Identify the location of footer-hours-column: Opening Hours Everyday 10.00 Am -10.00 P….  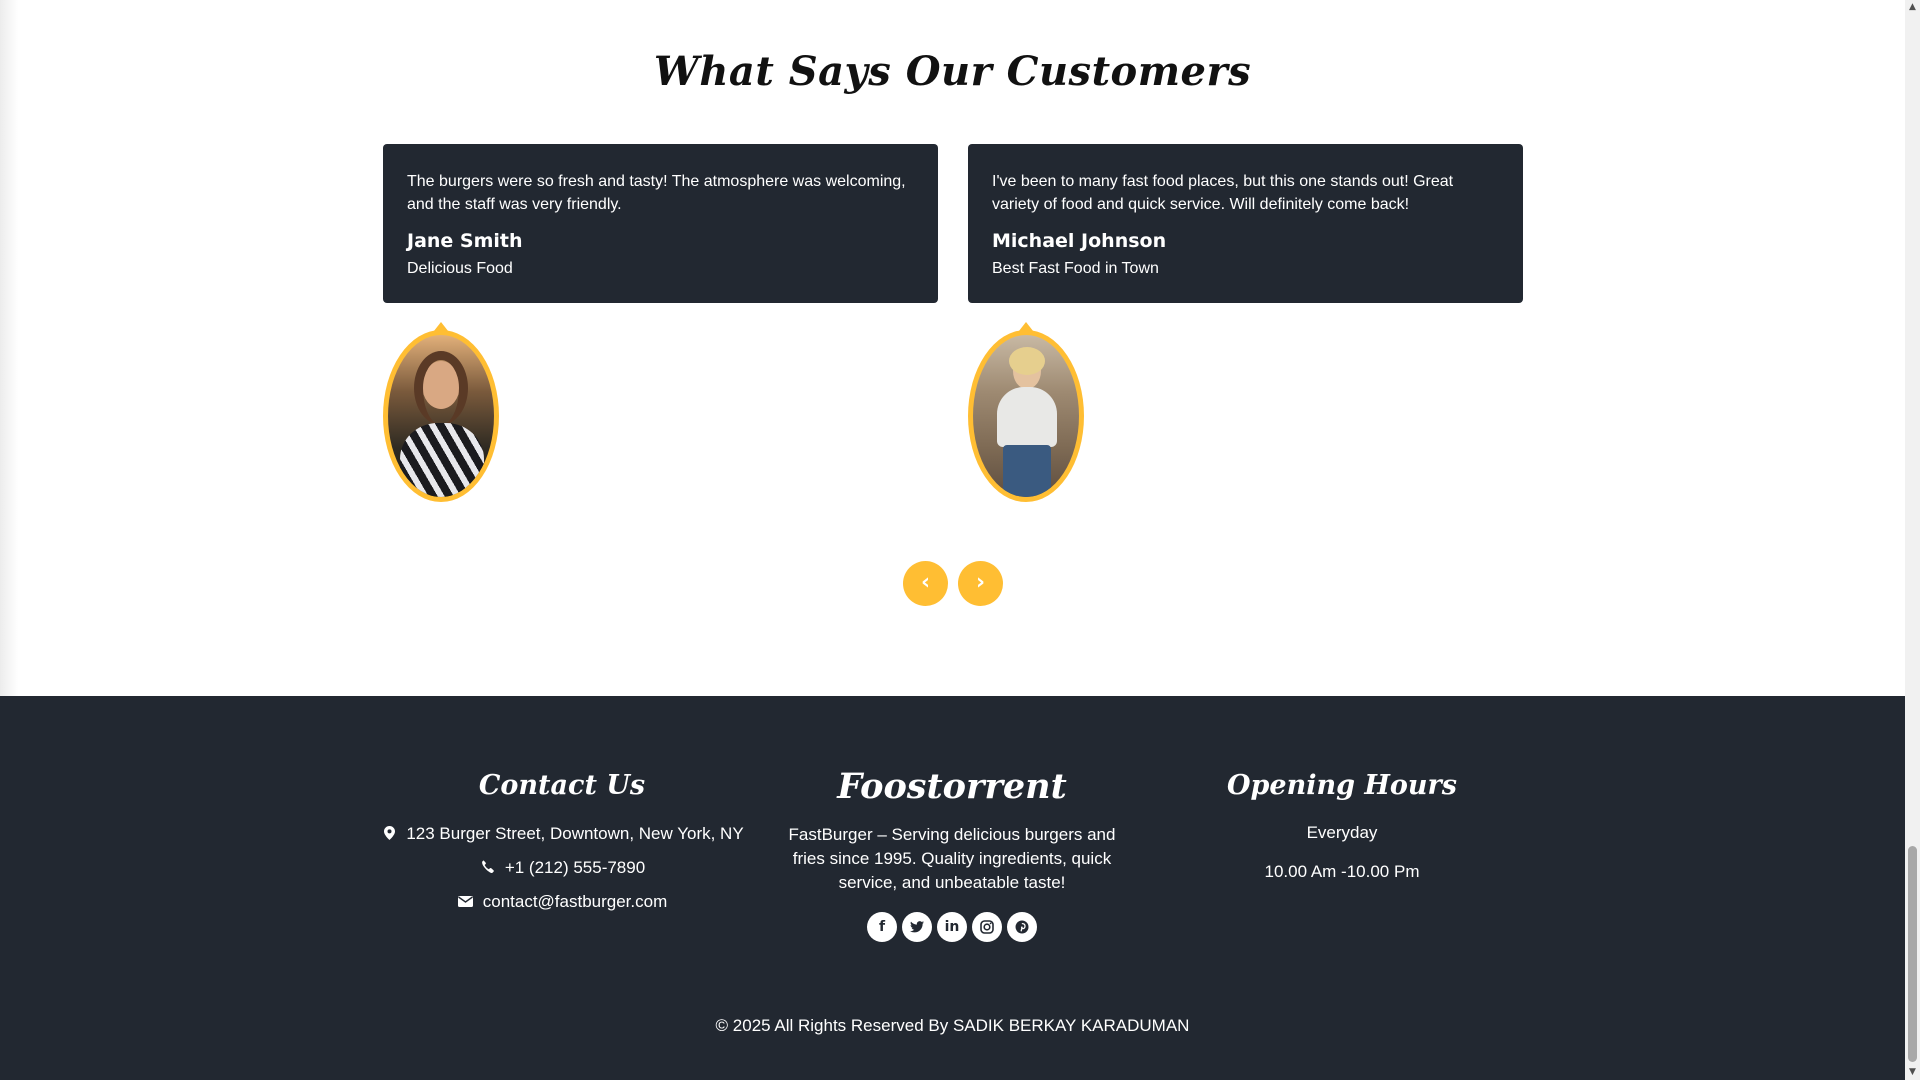
(1342, 789).